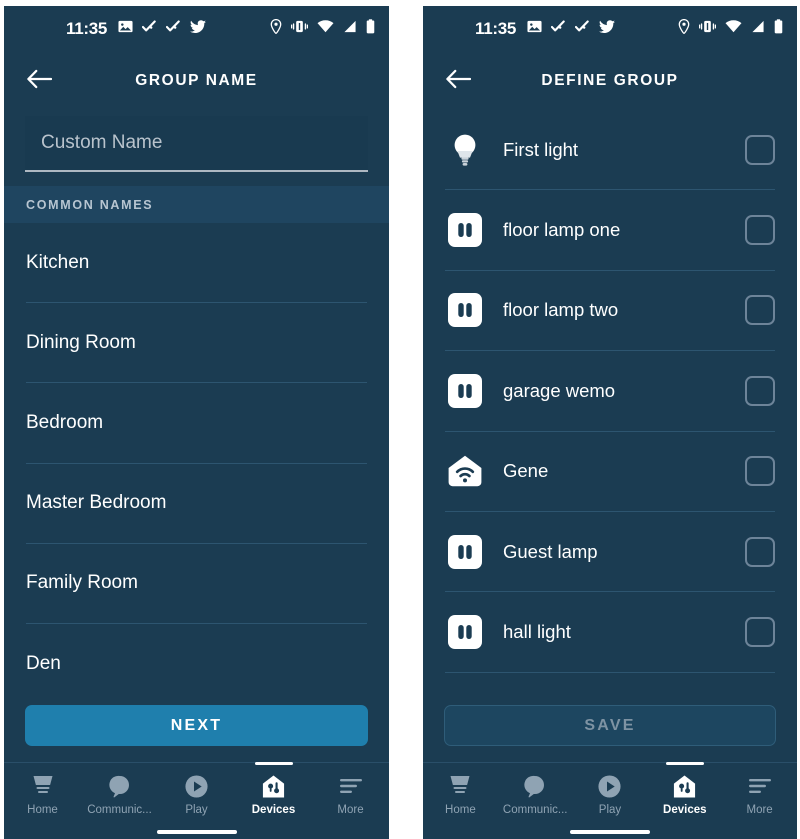  What do you see at coordinates (196, 204) in the screenshot?
I see `common-names-section-header: COMMON NAMES` at bounding box center [196, 204].